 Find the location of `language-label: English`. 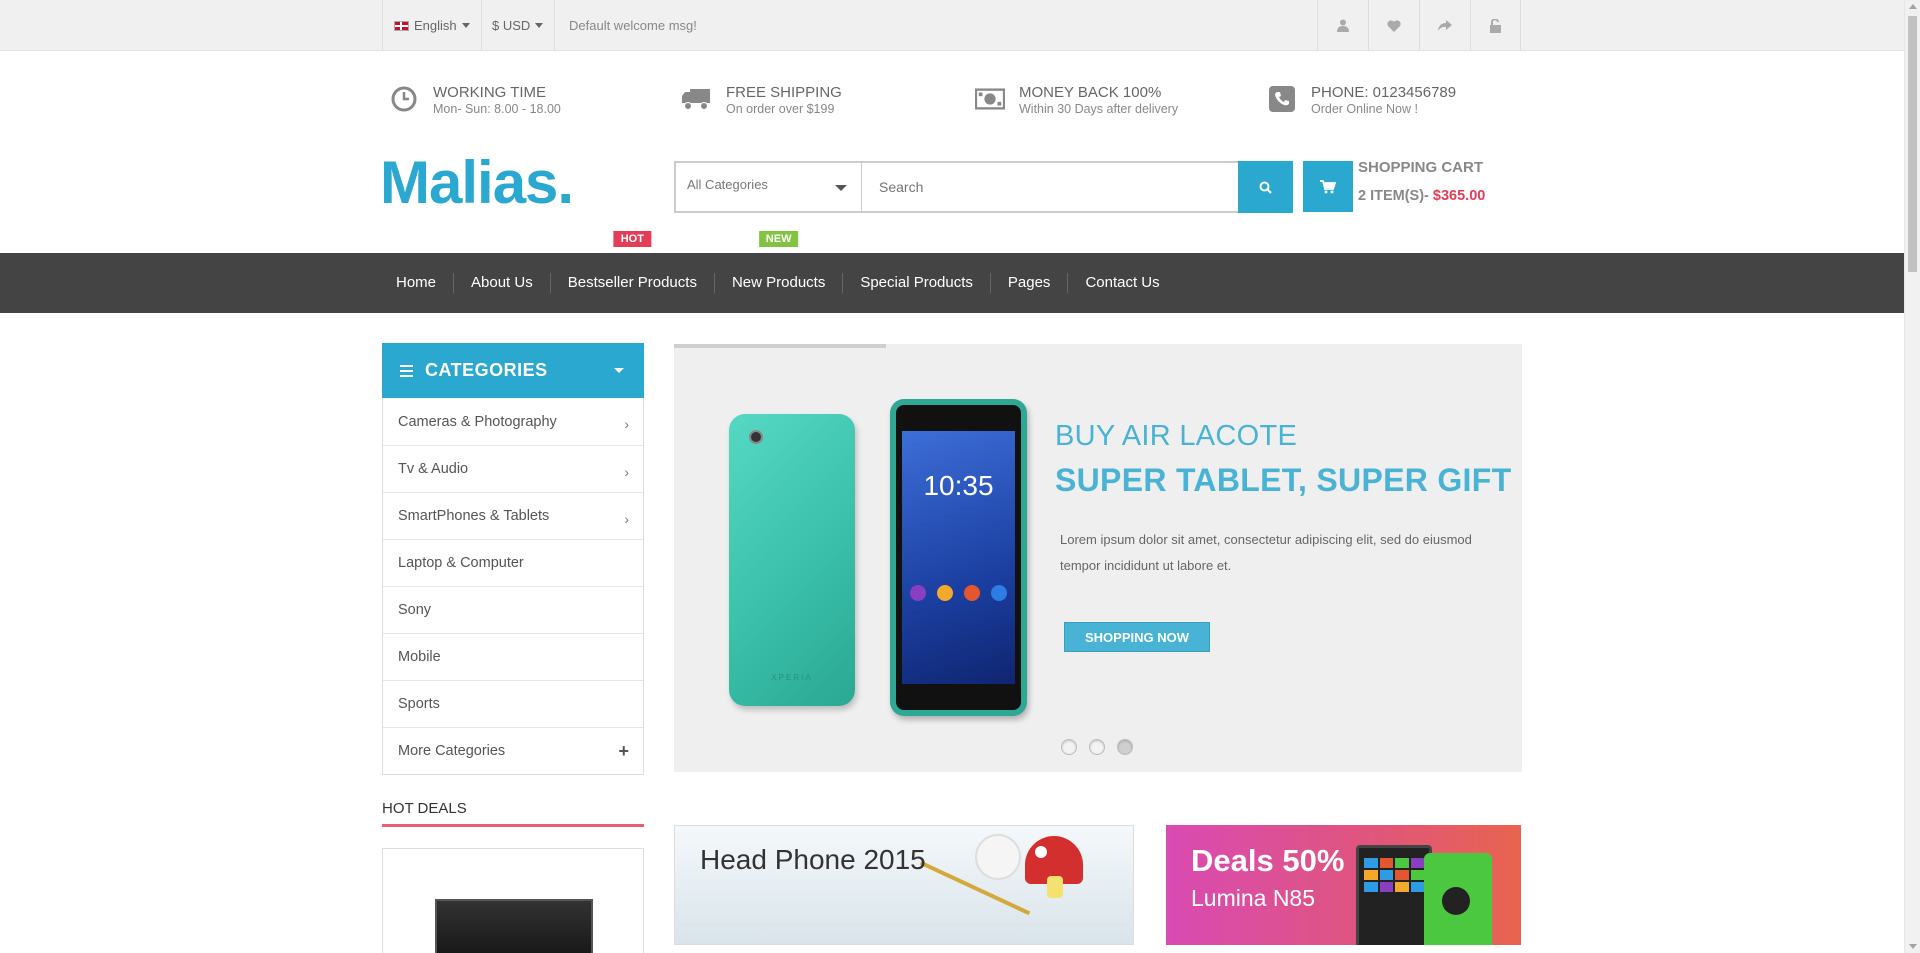

language-label: English is located at coordinates (435, 25).